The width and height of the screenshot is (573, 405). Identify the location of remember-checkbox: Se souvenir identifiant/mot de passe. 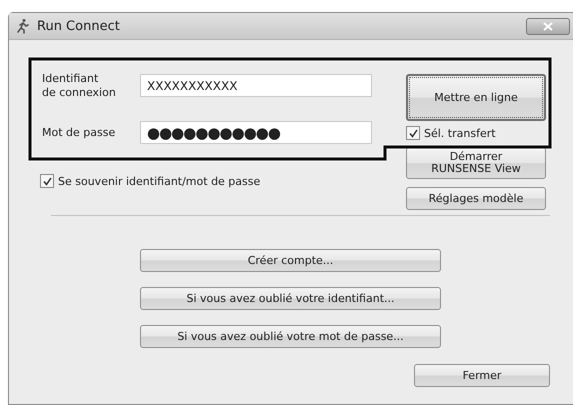
(210, 181).